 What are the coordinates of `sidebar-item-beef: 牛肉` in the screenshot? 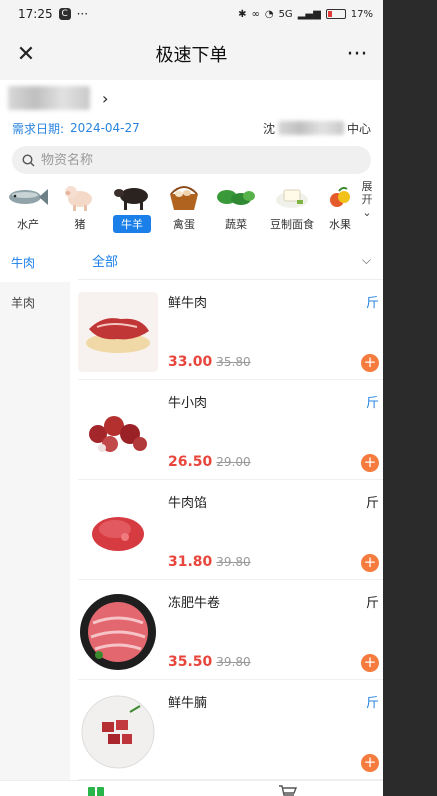 It's located at (35, 262).